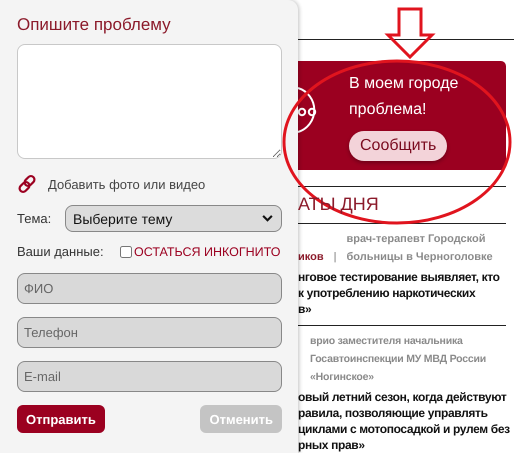 This screenshot has height=453, width=514. I want to click on author-caption: врио заместителя начальника Госавтоинспекции МУ МВД России «Ногинское», so click(398, 359).